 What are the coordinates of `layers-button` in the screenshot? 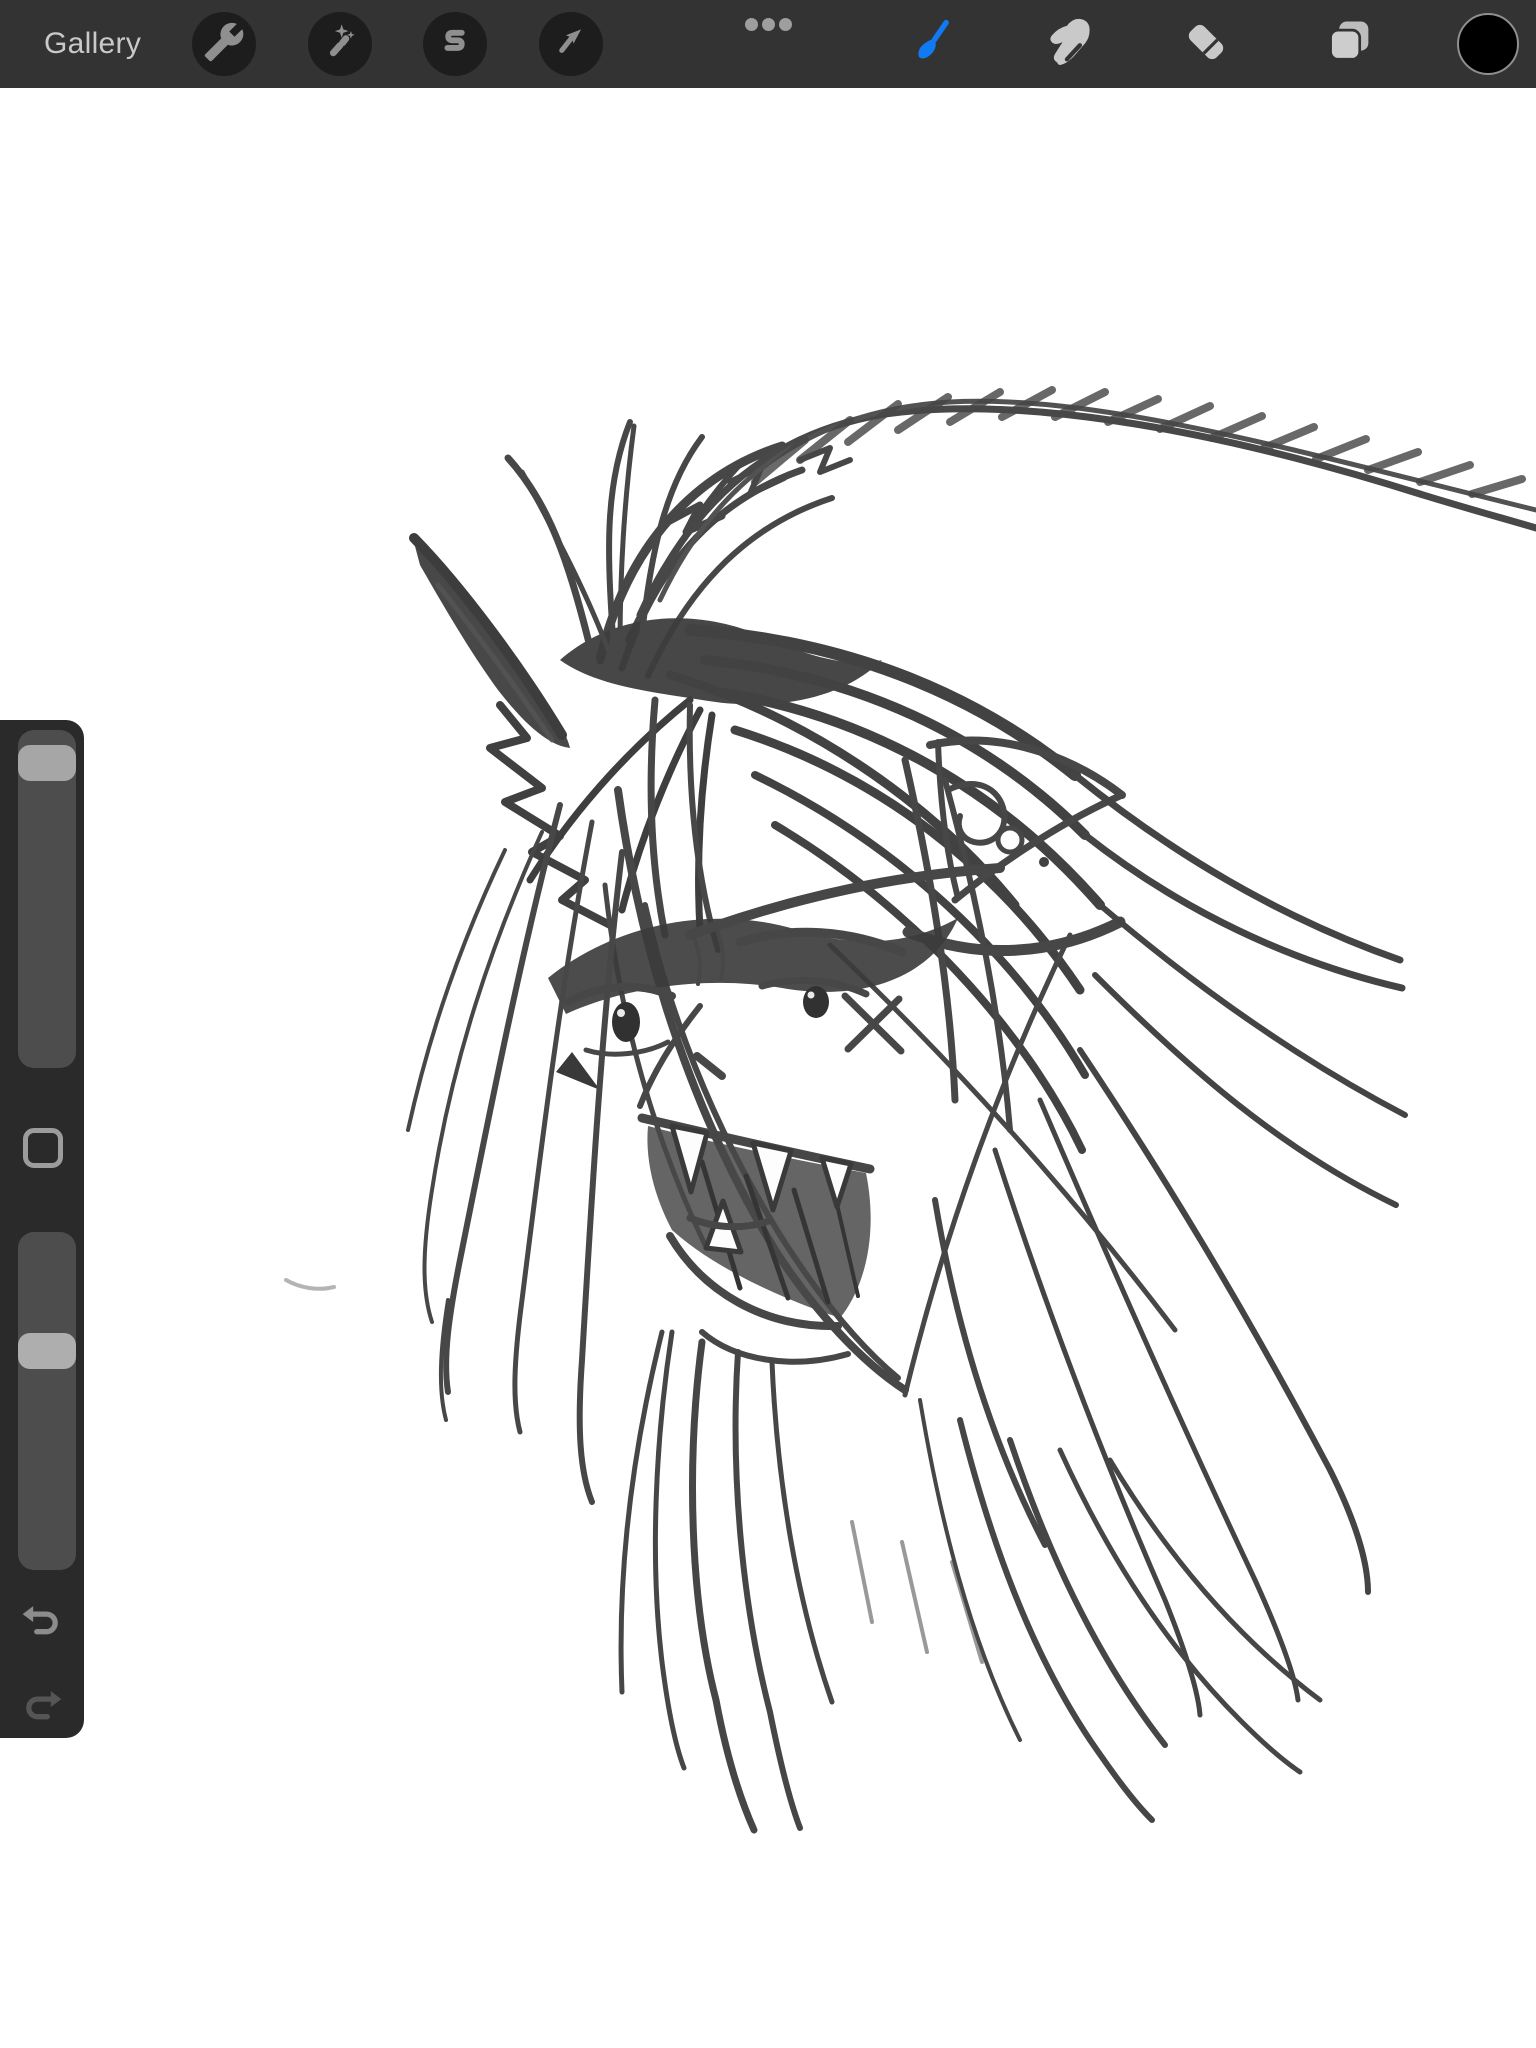 It's located at (1350, 44).